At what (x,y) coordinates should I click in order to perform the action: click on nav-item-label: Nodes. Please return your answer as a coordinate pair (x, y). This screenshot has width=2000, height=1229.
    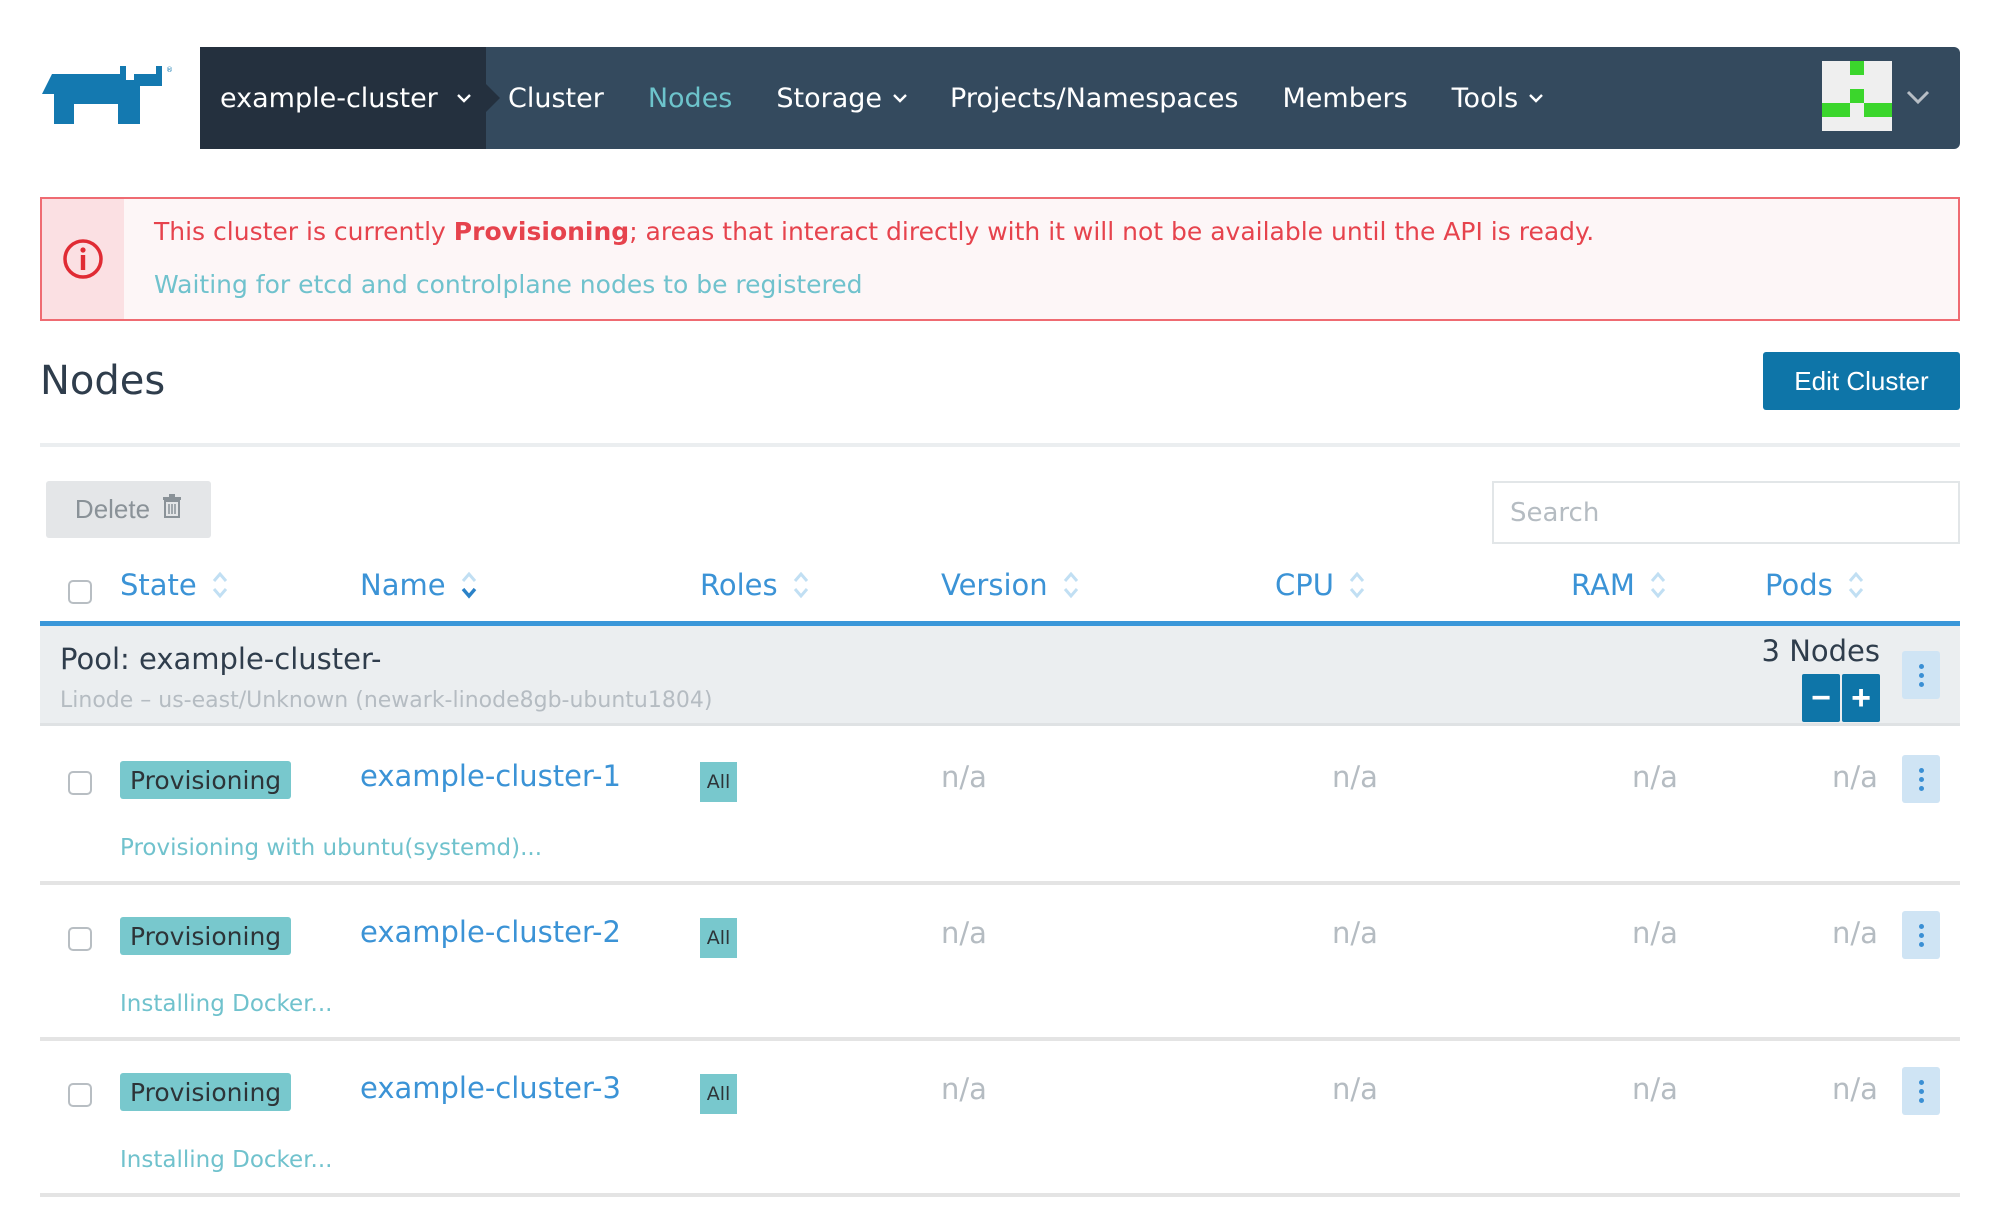
    Looking at the image, I should click on (690, 98).